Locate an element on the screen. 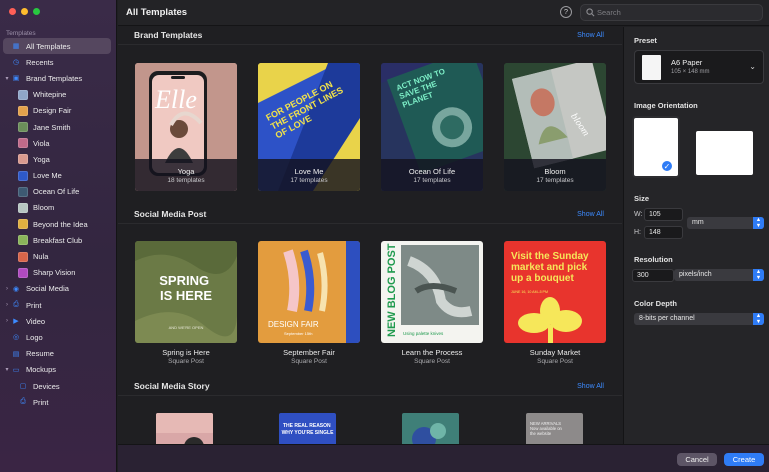 The width and height of the screenshot is (769, 472). sunday-market-small-text: JUNE 16, 10 AM–5 PM is located at coordinates (529, 292).